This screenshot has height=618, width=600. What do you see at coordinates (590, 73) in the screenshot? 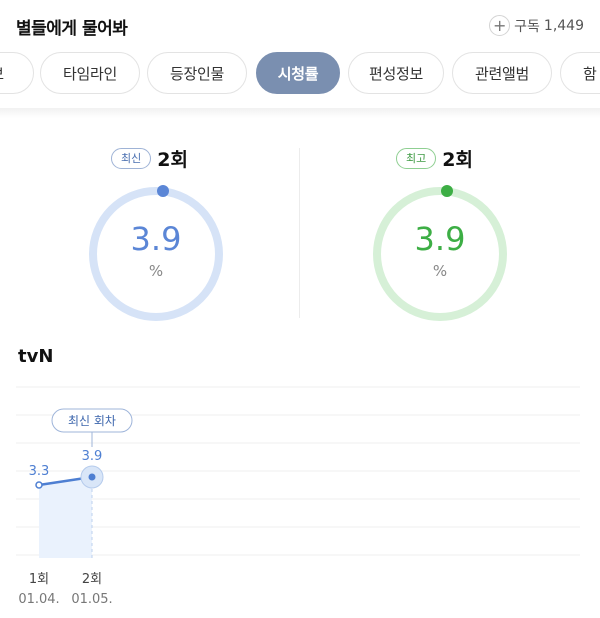
I see `tab-label: 함` at bounding box center [590, 73].